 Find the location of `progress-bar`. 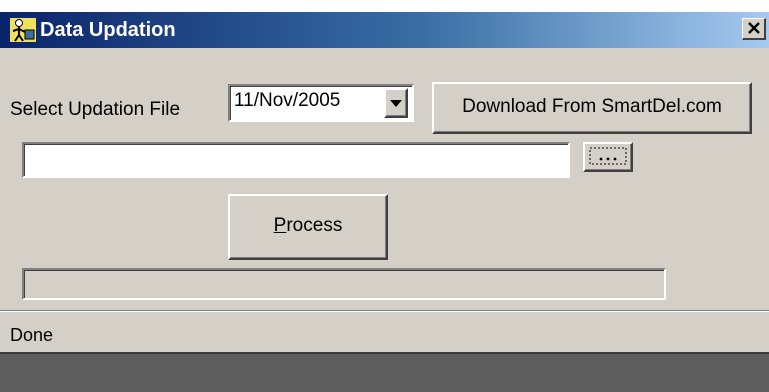

progress-bar is located at coordinates (344, 284).